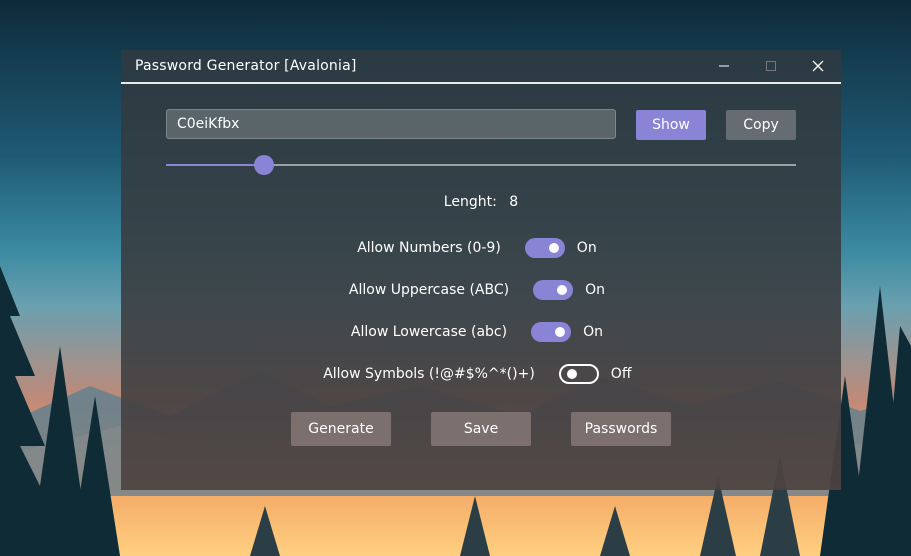  What do you see at coordinates (429, 332) in the screenshot?
I see `option-label: Allow Lowercase (abc)` at bounding box center [429, 332].